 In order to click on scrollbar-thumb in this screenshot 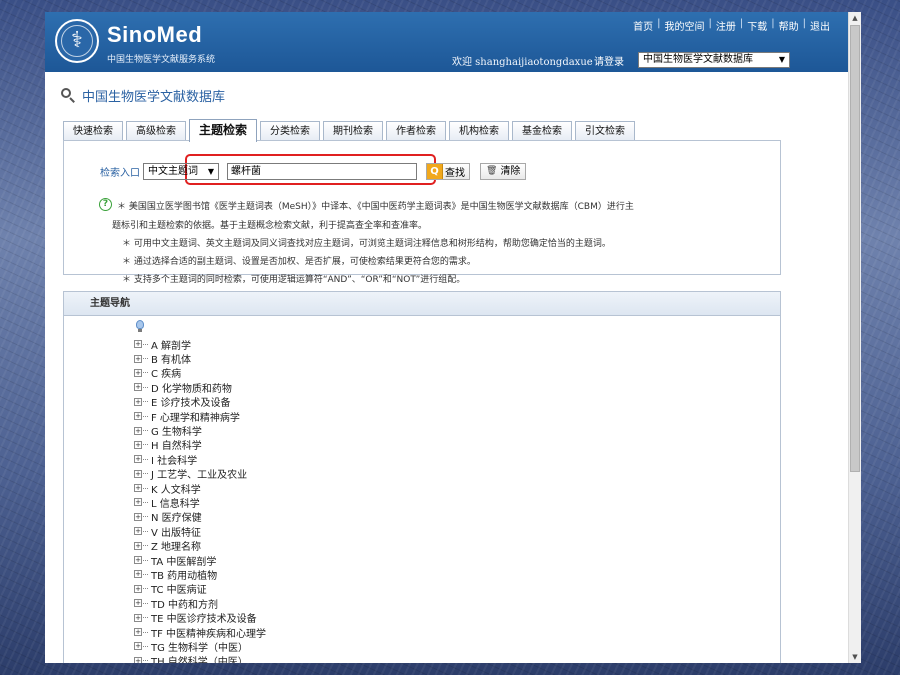, I will do `click(855, 248)`.